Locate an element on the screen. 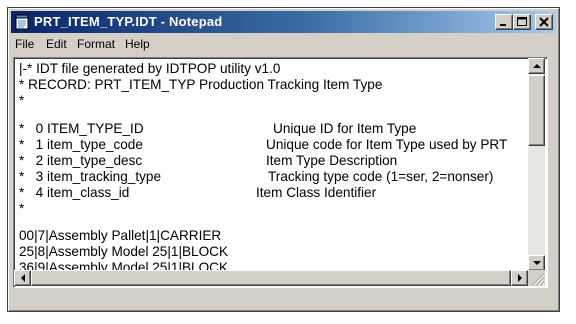 This screenshot has height=324, width=576. menu-edit: Edit is located at coordinates (56, 44).